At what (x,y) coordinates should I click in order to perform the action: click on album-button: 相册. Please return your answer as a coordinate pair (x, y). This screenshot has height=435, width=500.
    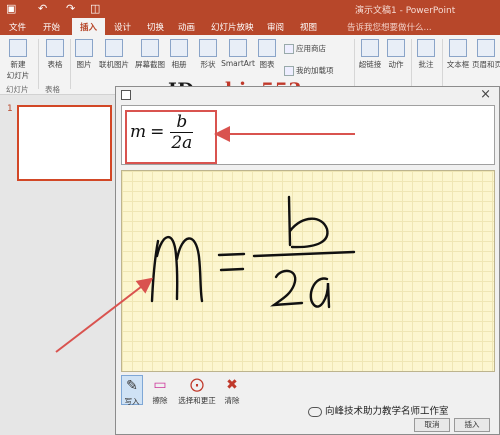
    Looking at the image, I should click on (179, 54).